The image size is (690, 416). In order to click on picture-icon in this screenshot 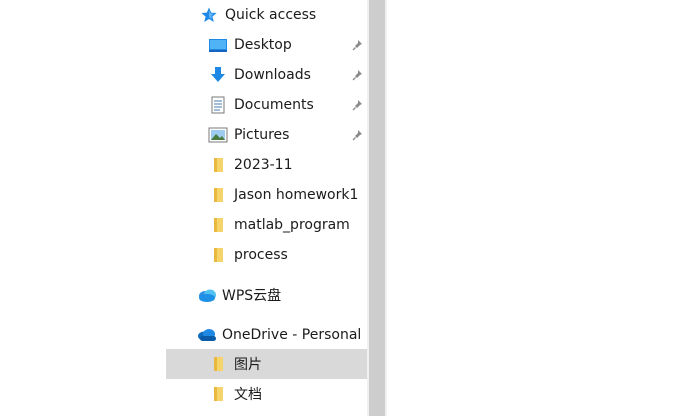, I will do `click(218, 135)`.